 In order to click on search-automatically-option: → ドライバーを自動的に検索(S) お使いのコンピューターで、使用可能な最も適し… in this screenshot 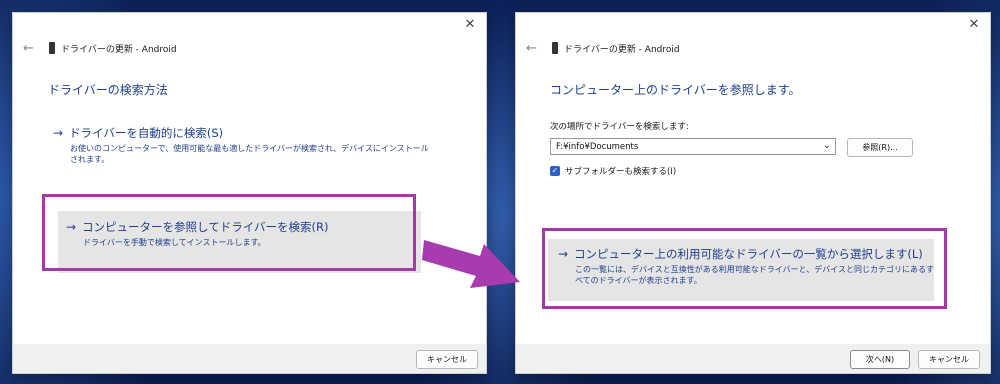, I will do `click(243, 145)`.